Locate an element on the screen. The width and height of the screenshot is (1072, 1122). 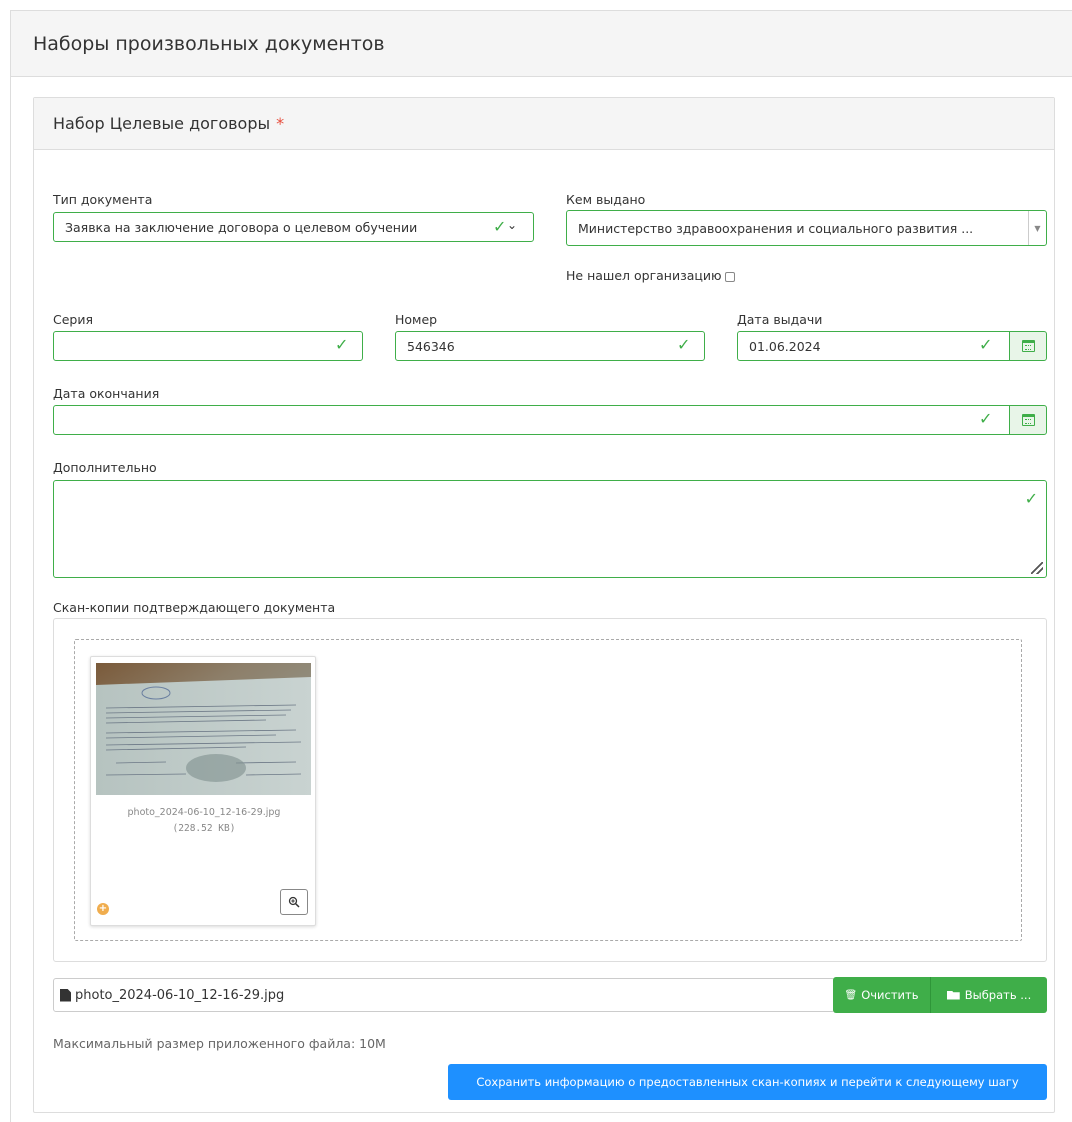
series-valid-icon: ✓ is located at coordinates (342, 344).